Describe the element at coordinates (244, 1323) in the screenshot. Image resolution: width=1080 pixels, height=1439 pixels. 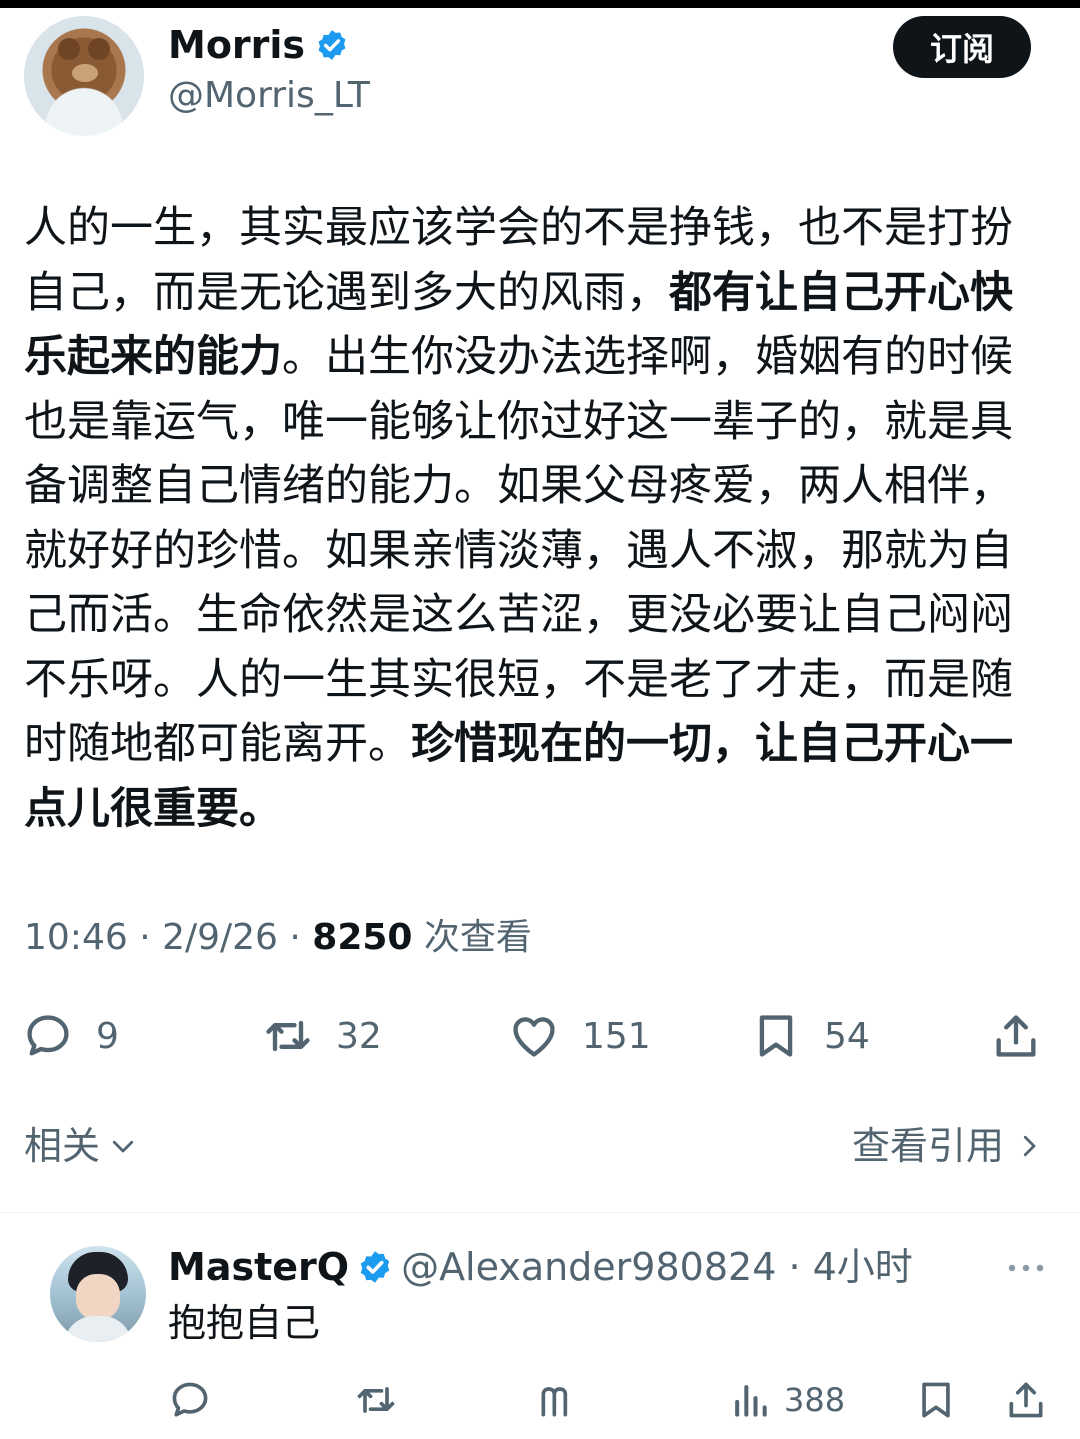
I see `reply-text: 抱抱自己` at that location.